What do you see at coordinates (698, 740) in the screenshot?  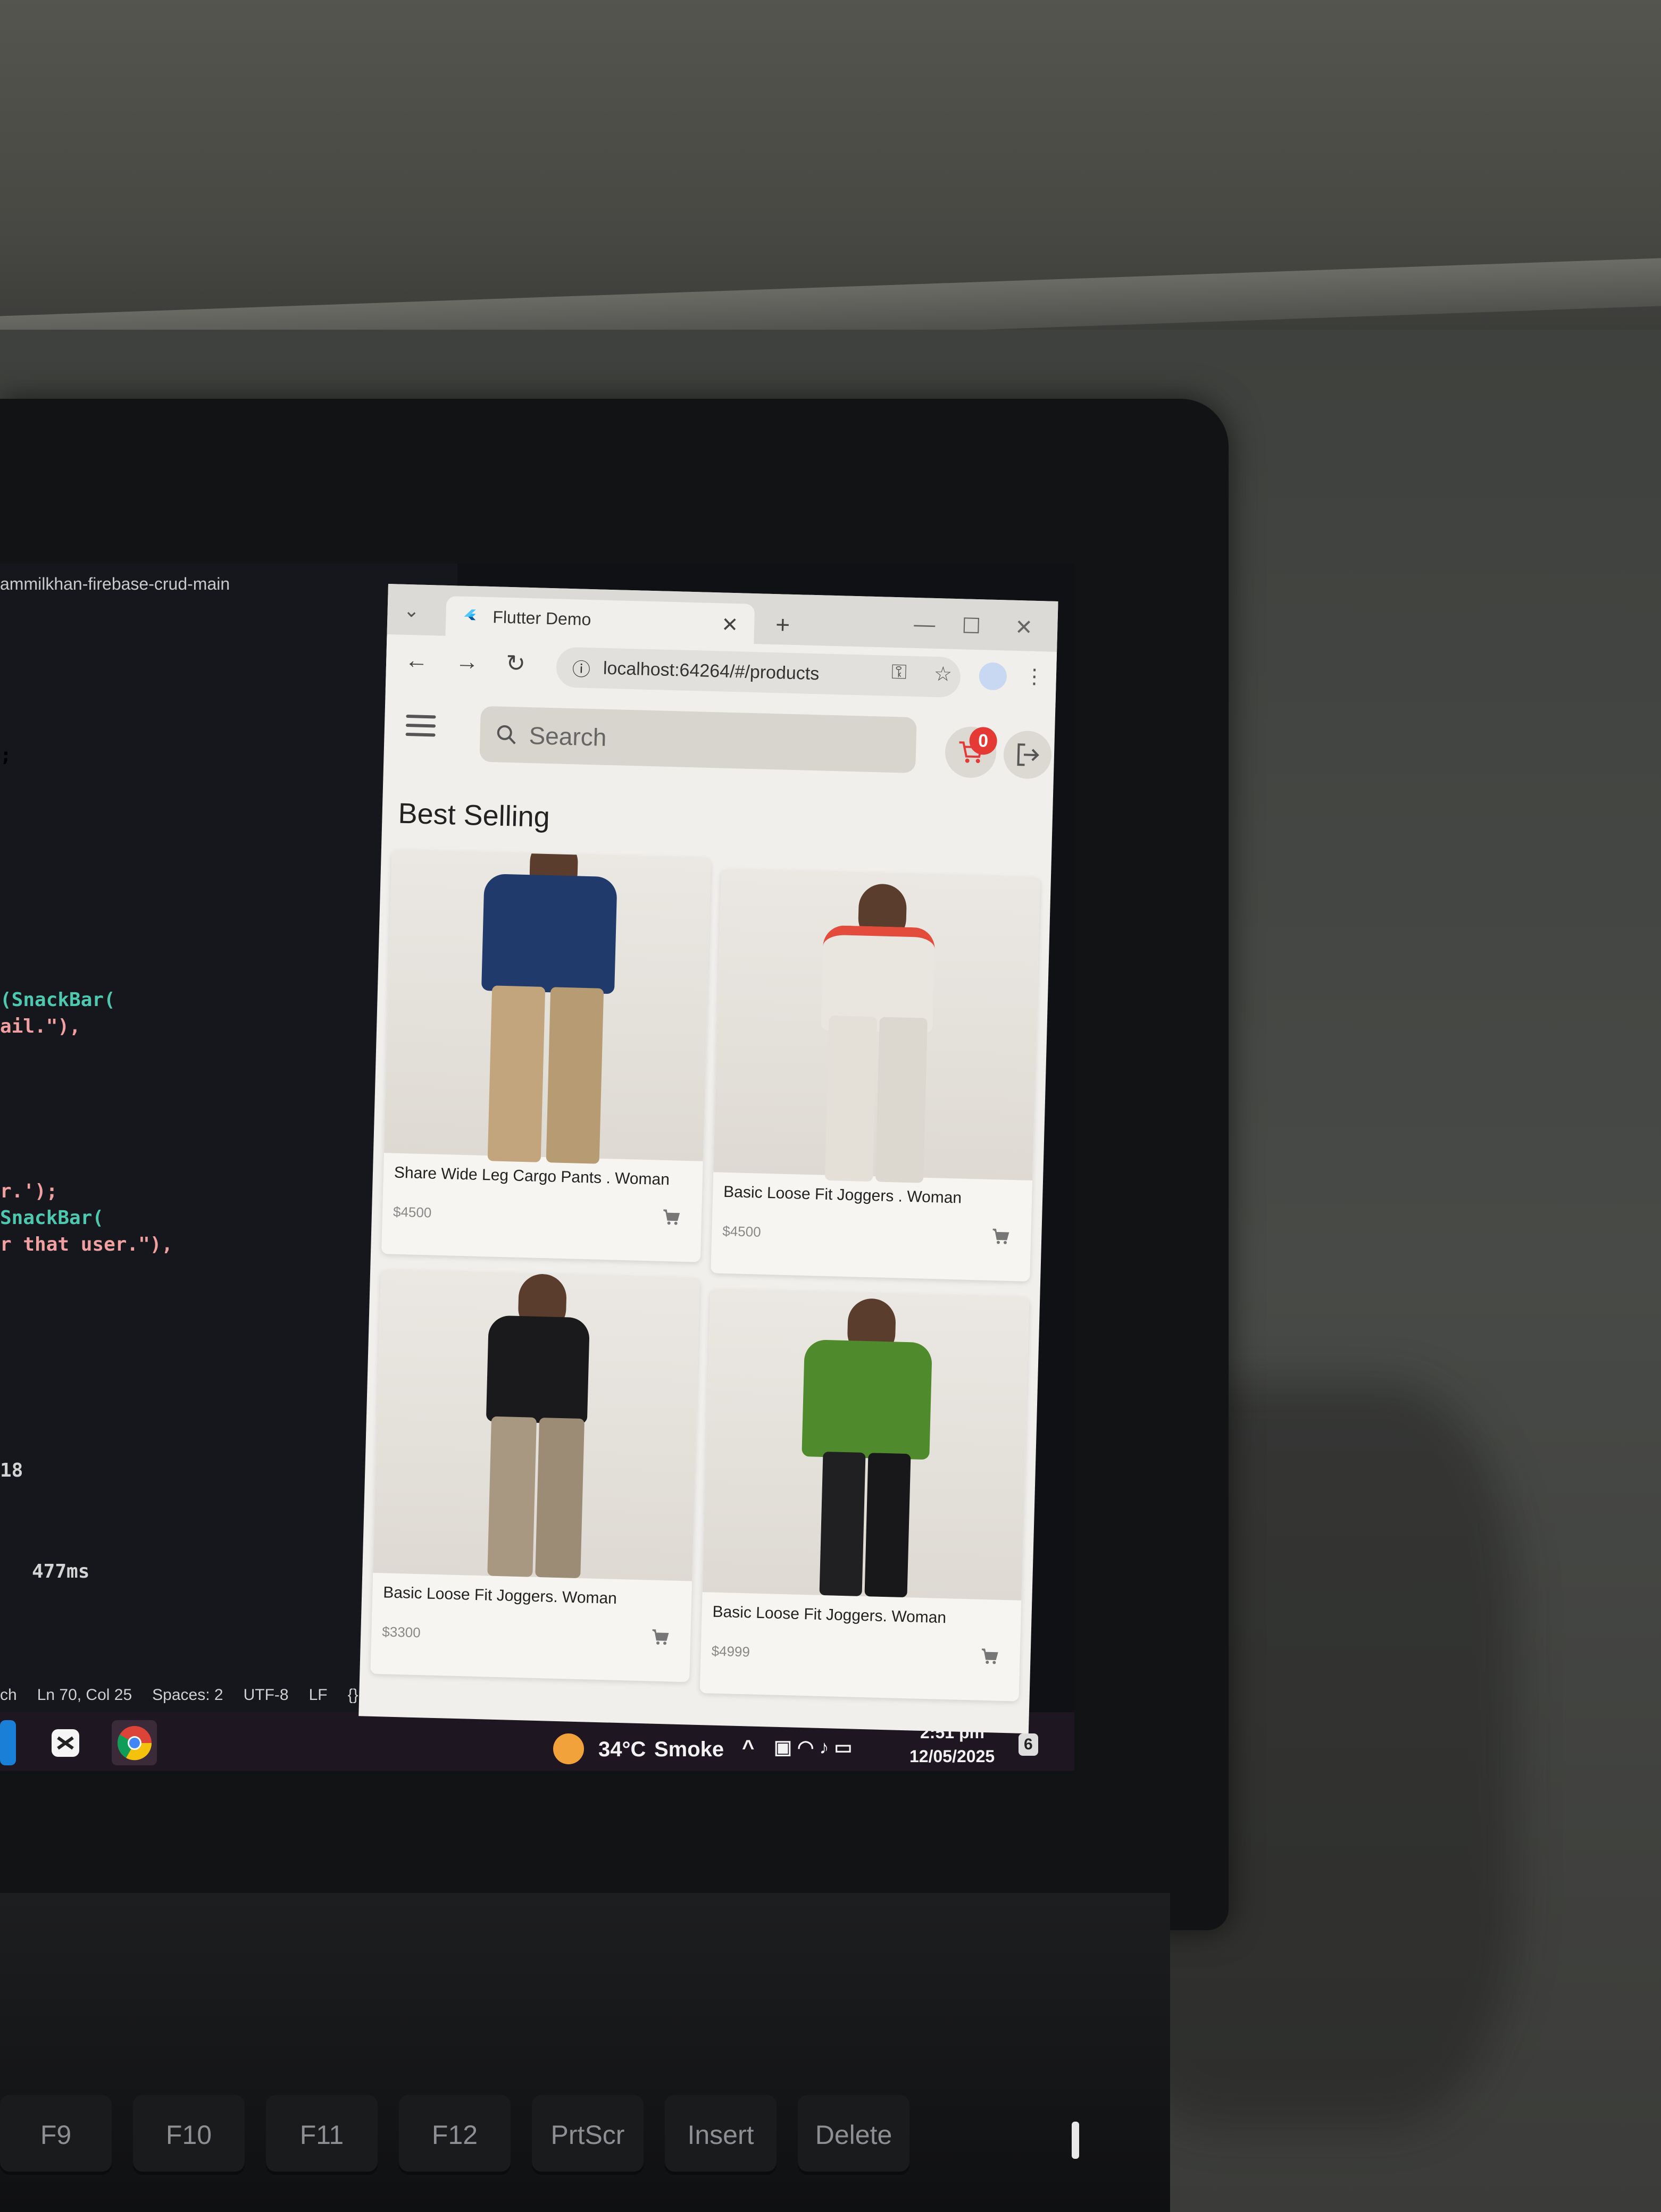 I see `search-input: Search` at bounding box center [698, 740].